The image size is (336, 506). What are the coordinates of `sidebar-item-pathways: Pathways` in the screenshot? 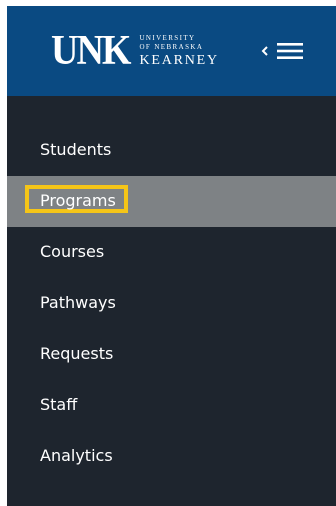 It's located at (171, 303).